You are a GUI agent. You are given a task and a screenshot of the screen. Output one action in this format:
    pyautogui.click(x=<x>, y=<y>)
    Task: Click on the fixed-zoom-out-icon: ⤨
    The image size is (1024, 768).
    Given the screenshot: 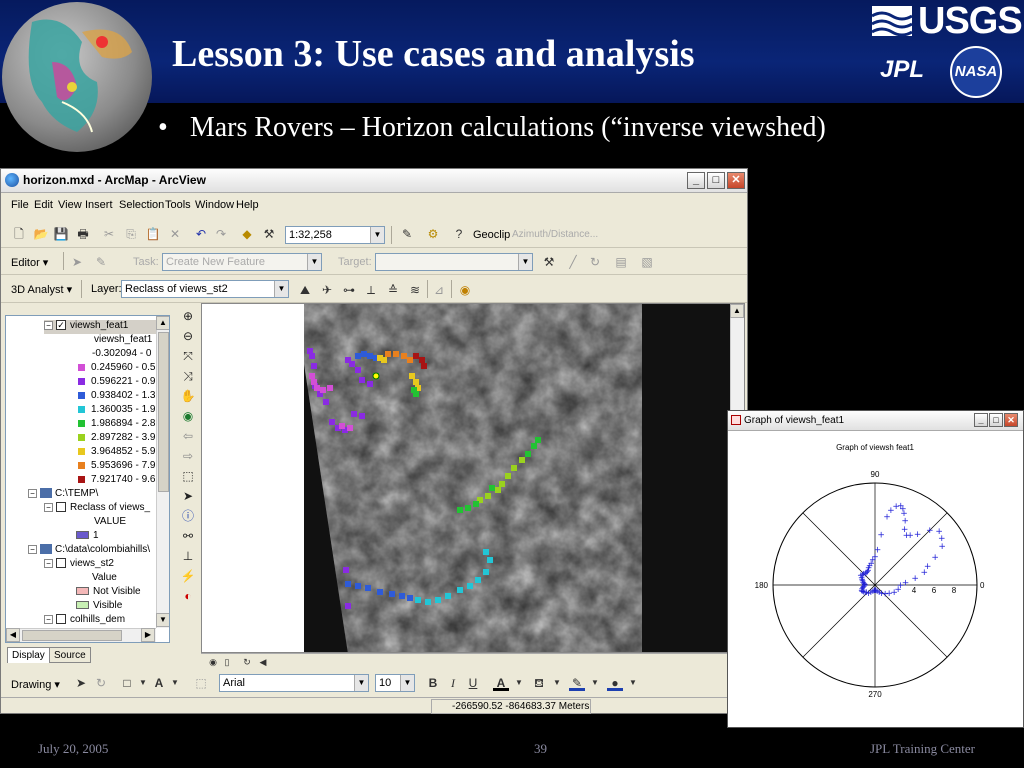 What is the action you would take?
    pyautogui.click(x=188, y=376)
    